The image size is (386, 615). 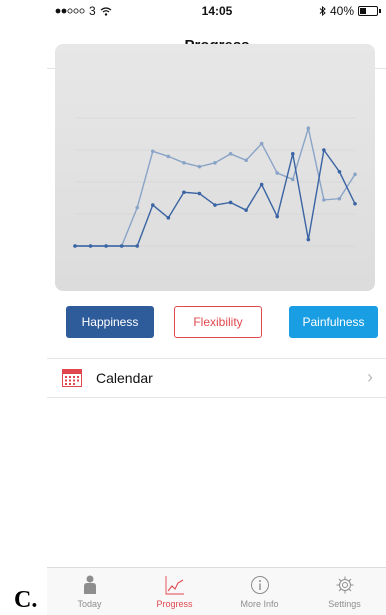 I want to click on carrier-label: 3, so click(x=92, y=11).